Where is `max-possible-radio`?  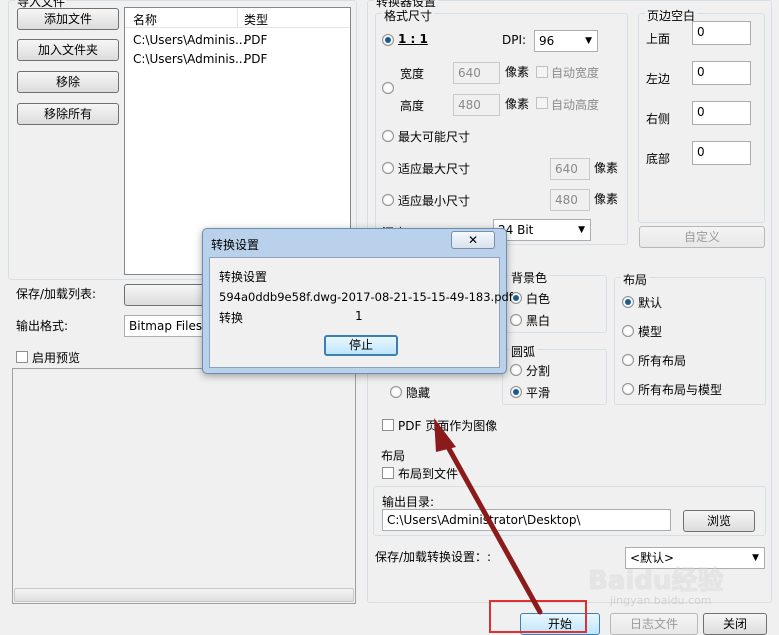
max-possible-radio is located at coordinates (388, 136).